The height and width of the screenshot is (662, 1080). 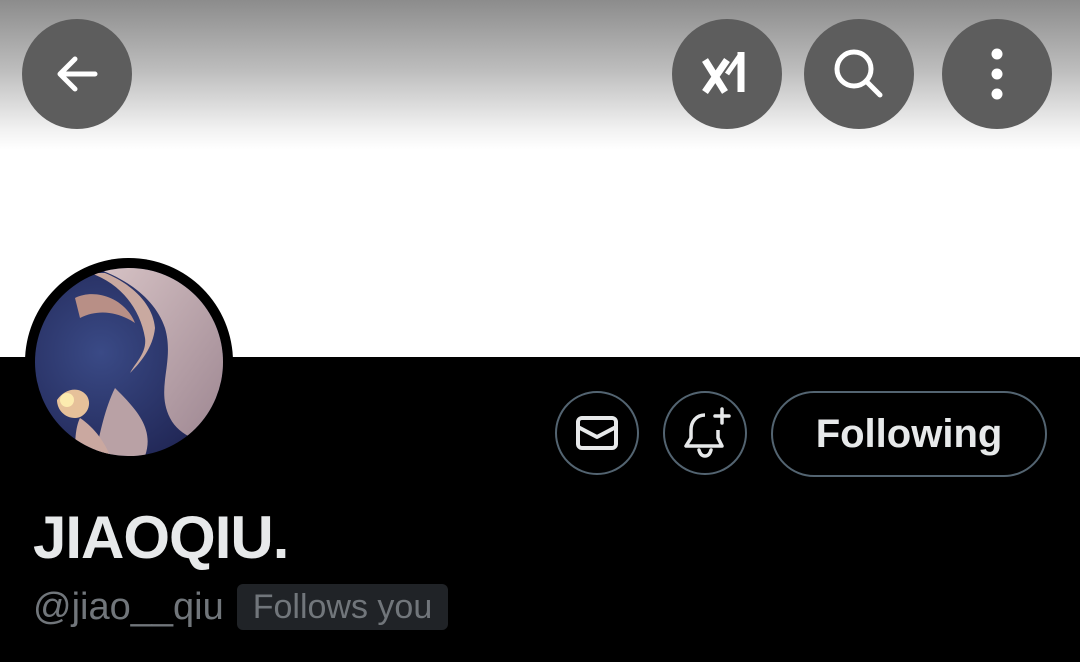 I want to click on message-button, so click(x=597, y=433).